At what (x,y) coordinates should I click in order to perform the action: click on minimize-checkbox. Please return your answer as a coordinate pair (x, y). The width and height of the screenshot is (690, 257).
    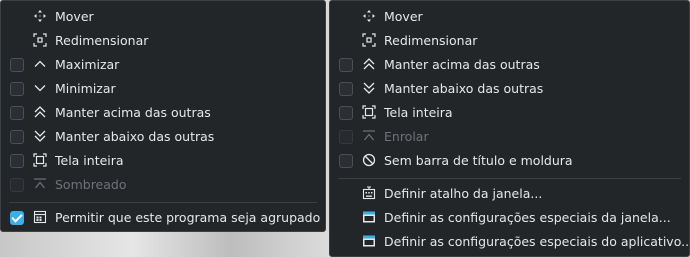
    Looking at the image, I should click on (17, 89).